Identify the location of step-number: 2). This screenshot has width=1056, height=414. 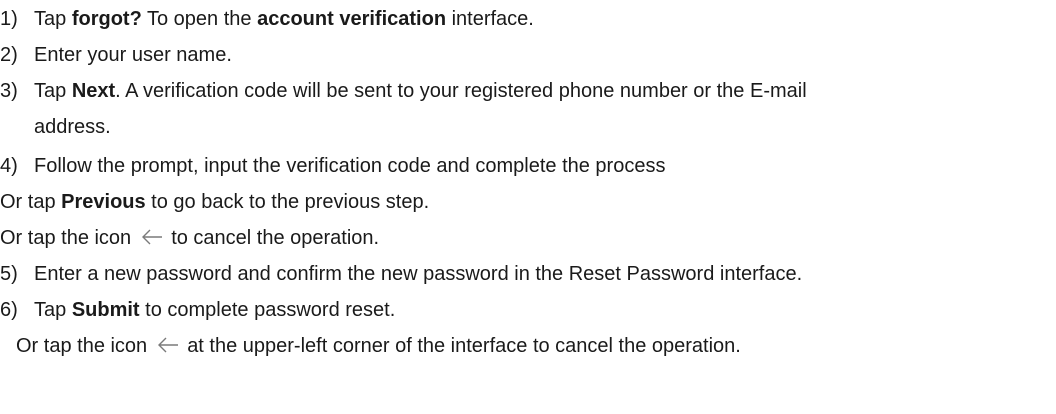
(9, 55).